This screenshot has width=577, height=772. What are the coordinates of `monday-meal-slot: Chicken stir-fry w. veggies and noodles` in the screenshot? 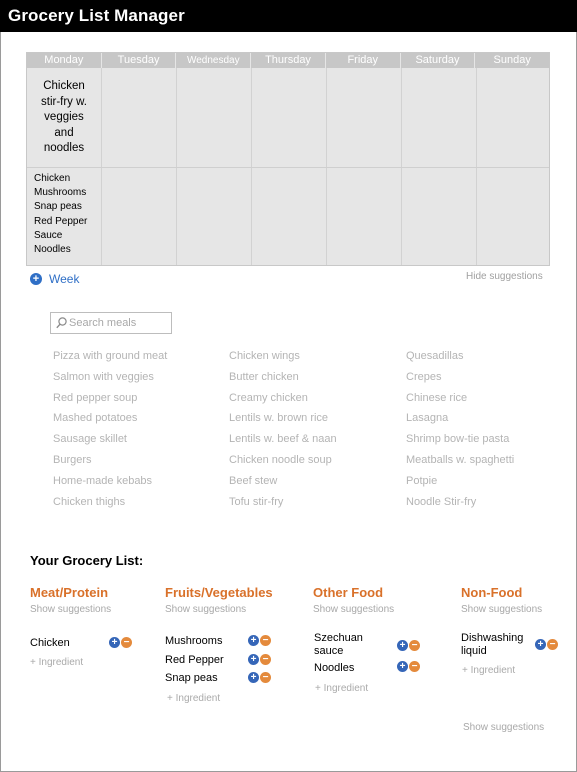 It's located at (64, 118).